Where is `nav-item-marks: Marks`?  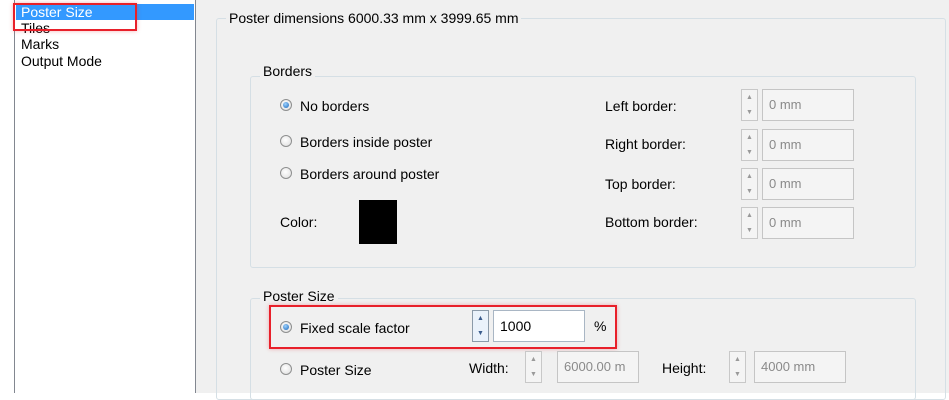
nav-item-marks: Marks is located at coordinates (40, 44).